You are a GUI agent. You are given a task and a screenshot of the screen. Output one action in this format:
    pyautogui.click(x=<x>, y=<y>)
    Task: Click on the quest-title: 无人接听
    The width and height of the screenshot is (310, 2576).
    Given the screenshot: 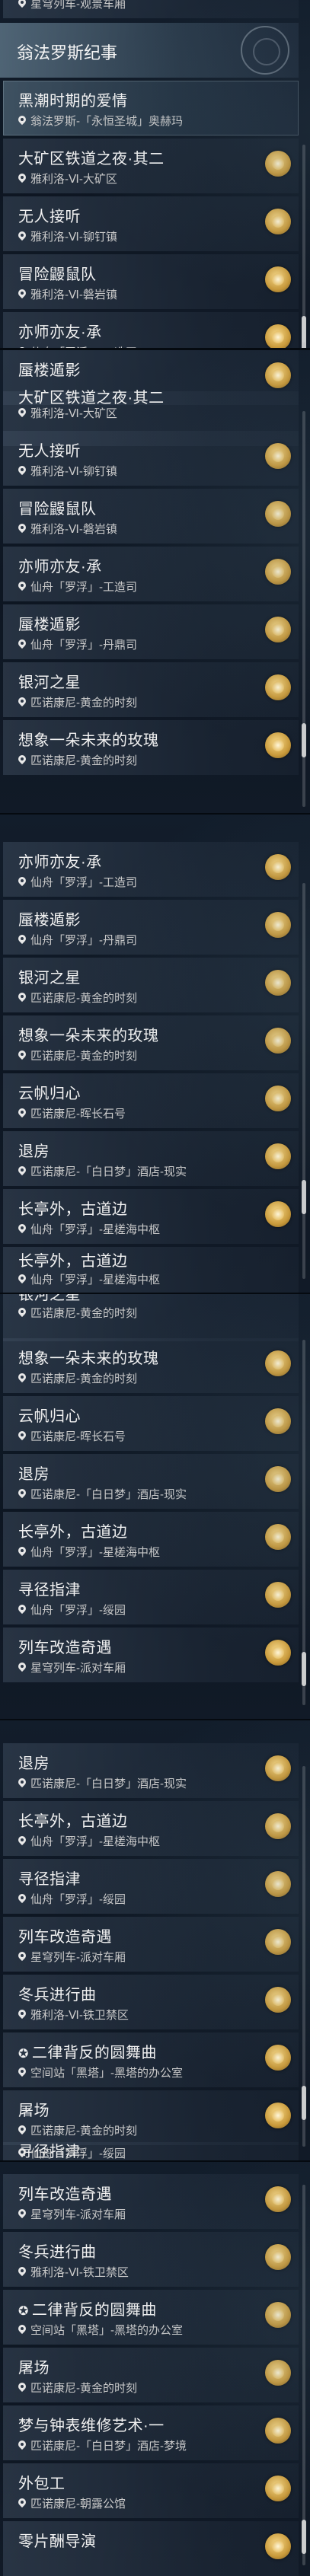 What is the action you would take?
    pyautogui.click(x=50, y=452)
    